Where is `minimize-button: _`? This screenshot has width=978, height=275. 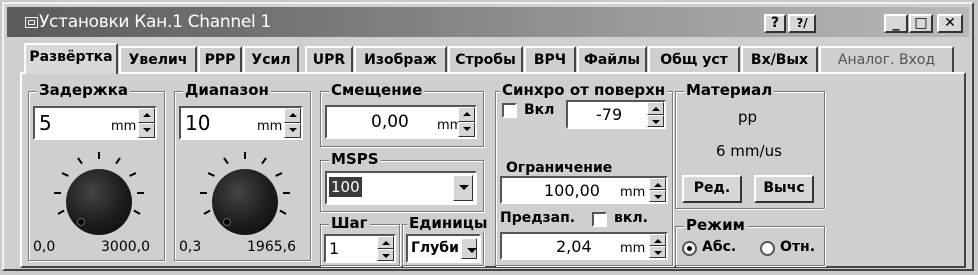 minimize-button: _ is located at coordinates (896, 23).